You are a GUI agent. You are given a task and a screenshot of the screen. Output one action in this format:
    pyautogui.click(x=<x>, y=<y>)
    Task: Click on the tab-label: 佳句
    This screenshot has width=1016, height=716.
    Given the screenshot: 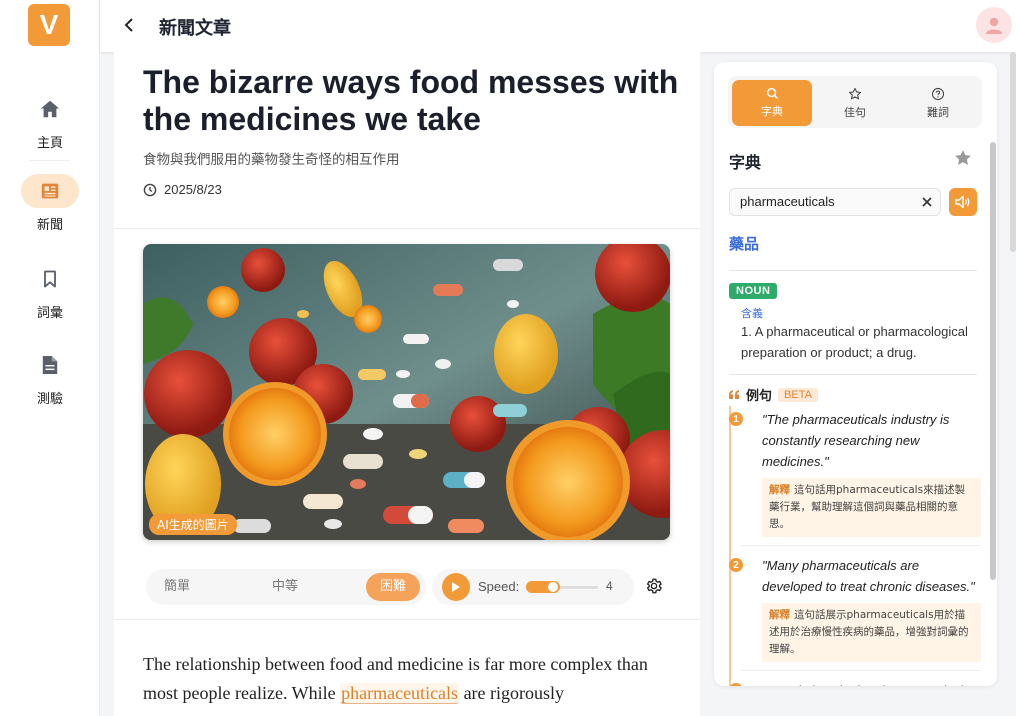 What is the action you would take?
    pyautogui.click(x=855, y=112)
    